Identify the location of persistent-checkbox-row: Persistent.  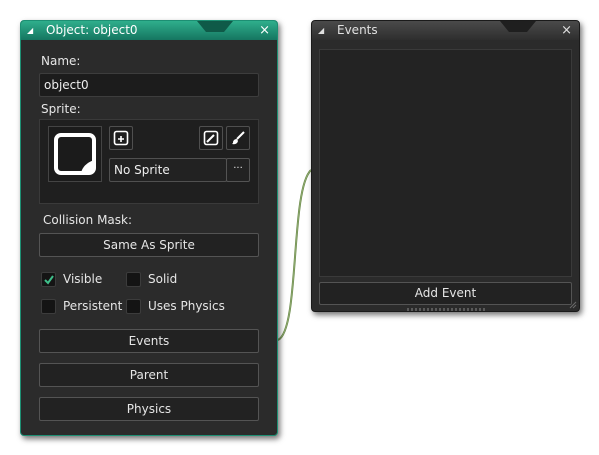
(86, 307).